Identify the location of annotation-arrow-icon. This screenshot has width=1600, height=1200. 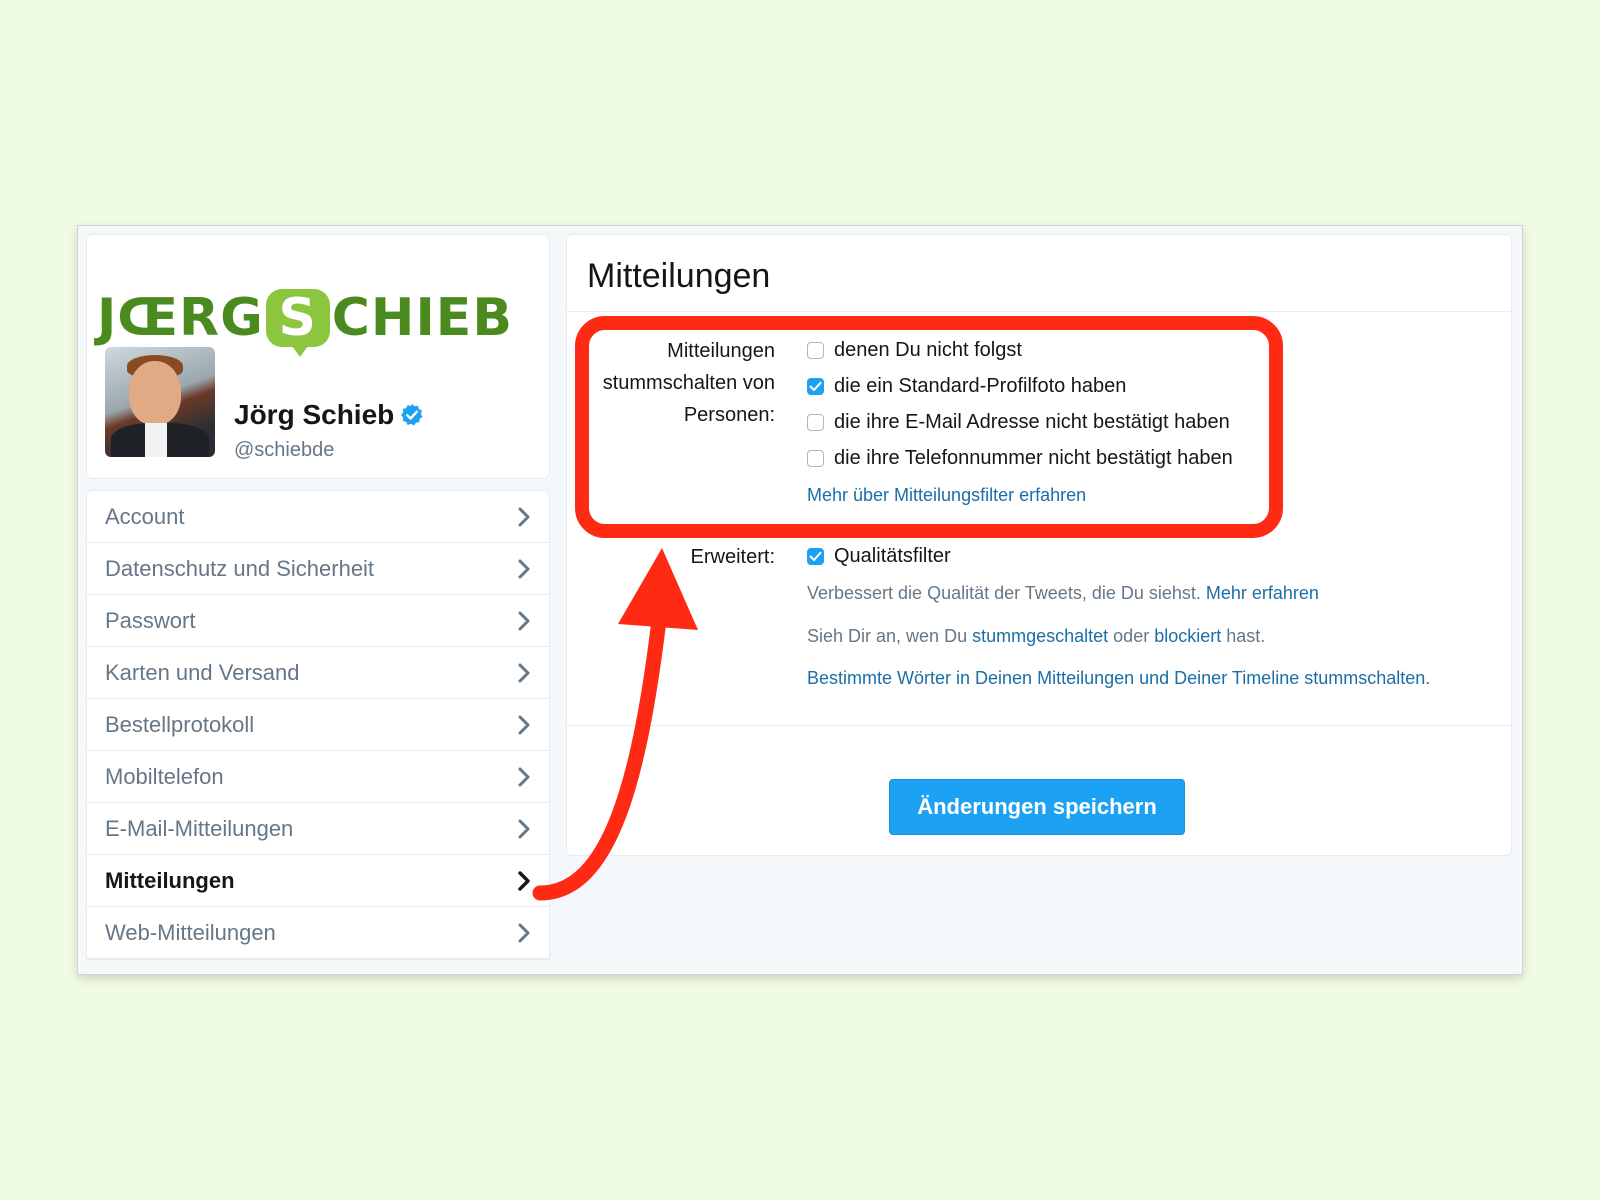
(615, 724).